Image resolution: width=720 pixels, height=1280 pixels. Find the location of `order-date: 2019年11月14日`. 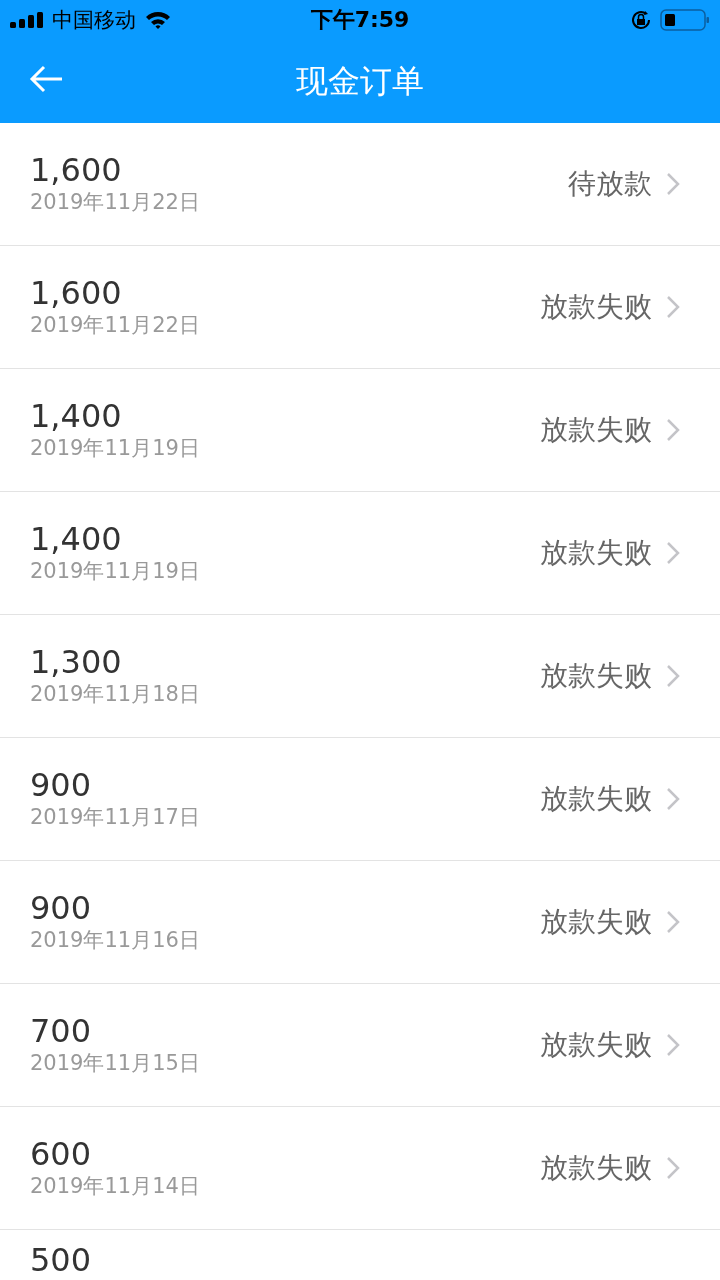

order-date: 2019年11月14日 is located at coordinates (115, 1186).